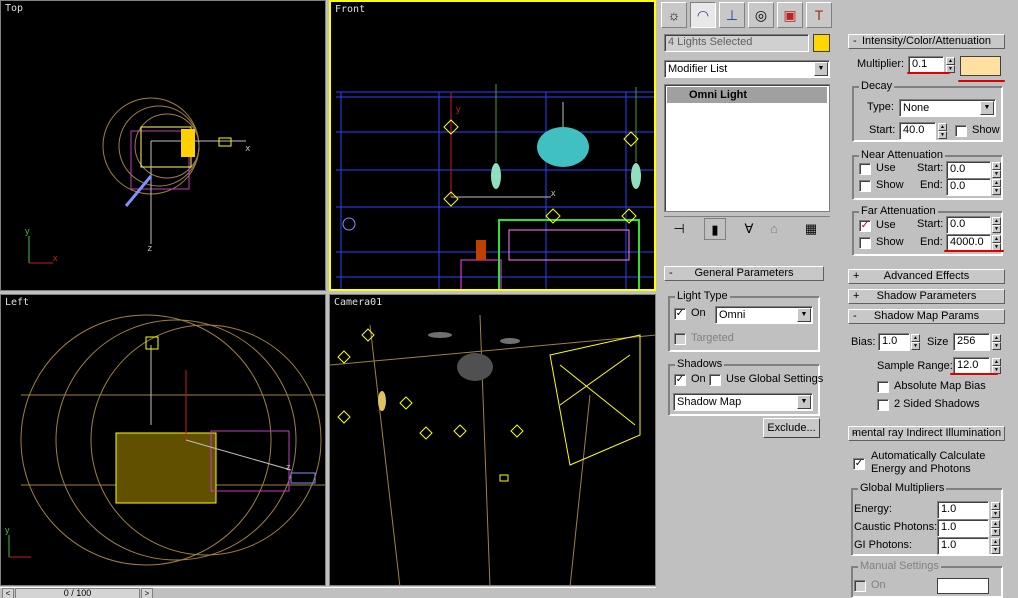  I want to click on rollout-title: Shadow Parameters, so click(926, 296).